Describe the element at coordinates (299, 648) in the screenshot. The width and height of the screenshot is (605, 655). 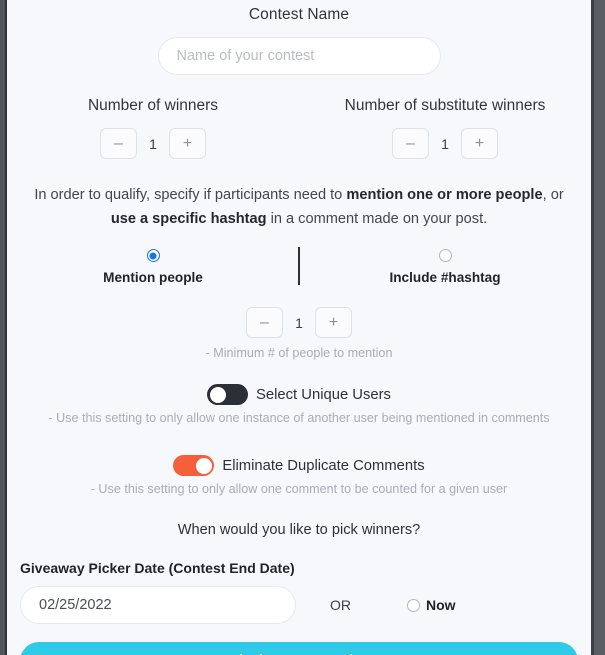
I see `submit-contest-settings-button: Submit Contest Settings` at that location.